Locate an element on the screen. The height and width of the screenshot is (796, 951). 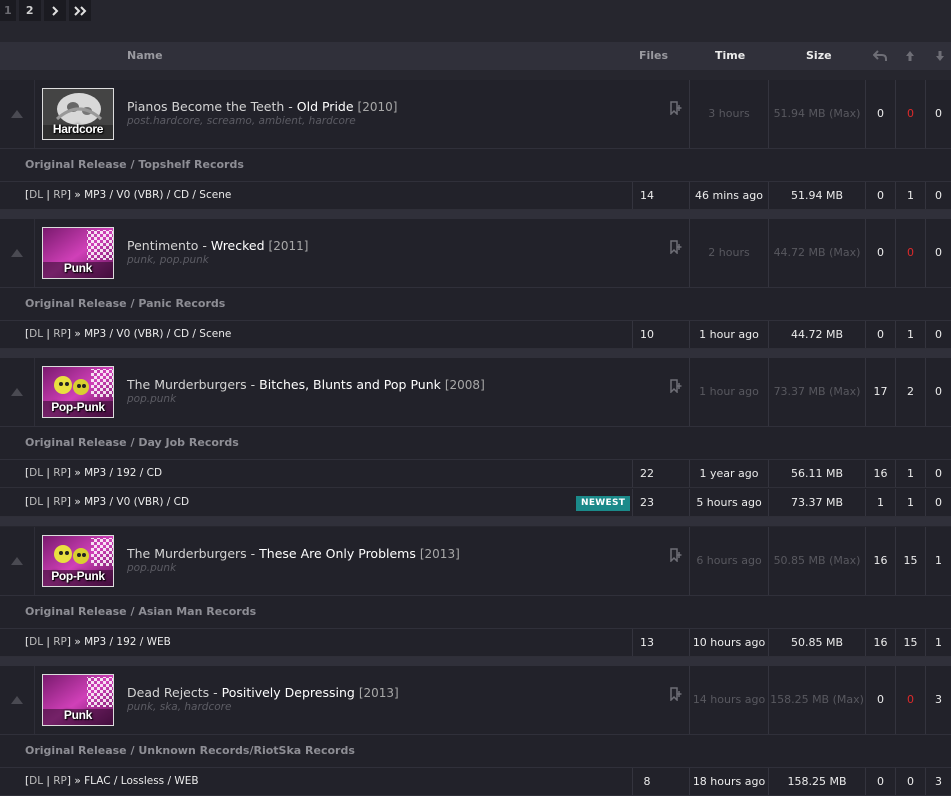
group-snatched: 17 is located at coordinates (880, 391).